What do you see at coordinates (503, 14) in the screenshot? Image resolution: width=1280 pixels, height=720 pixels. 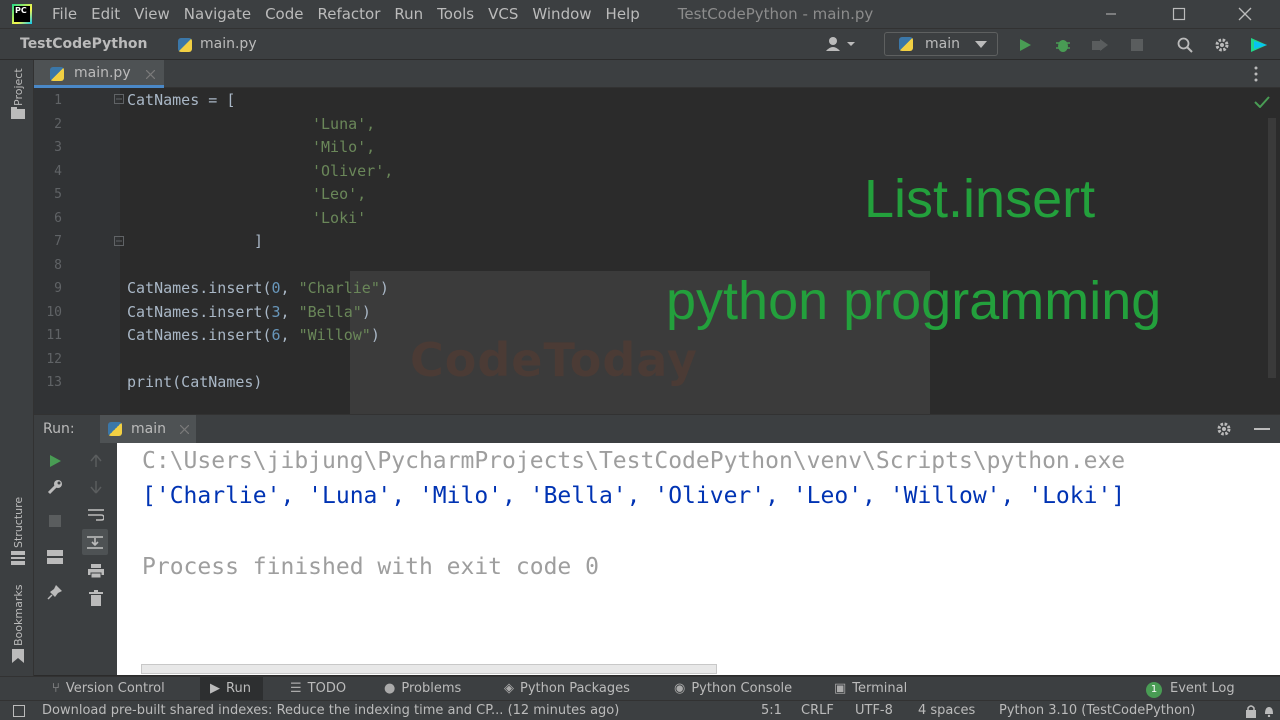 I see `menu-vcs: VCS` at bounding box center [503, 14].